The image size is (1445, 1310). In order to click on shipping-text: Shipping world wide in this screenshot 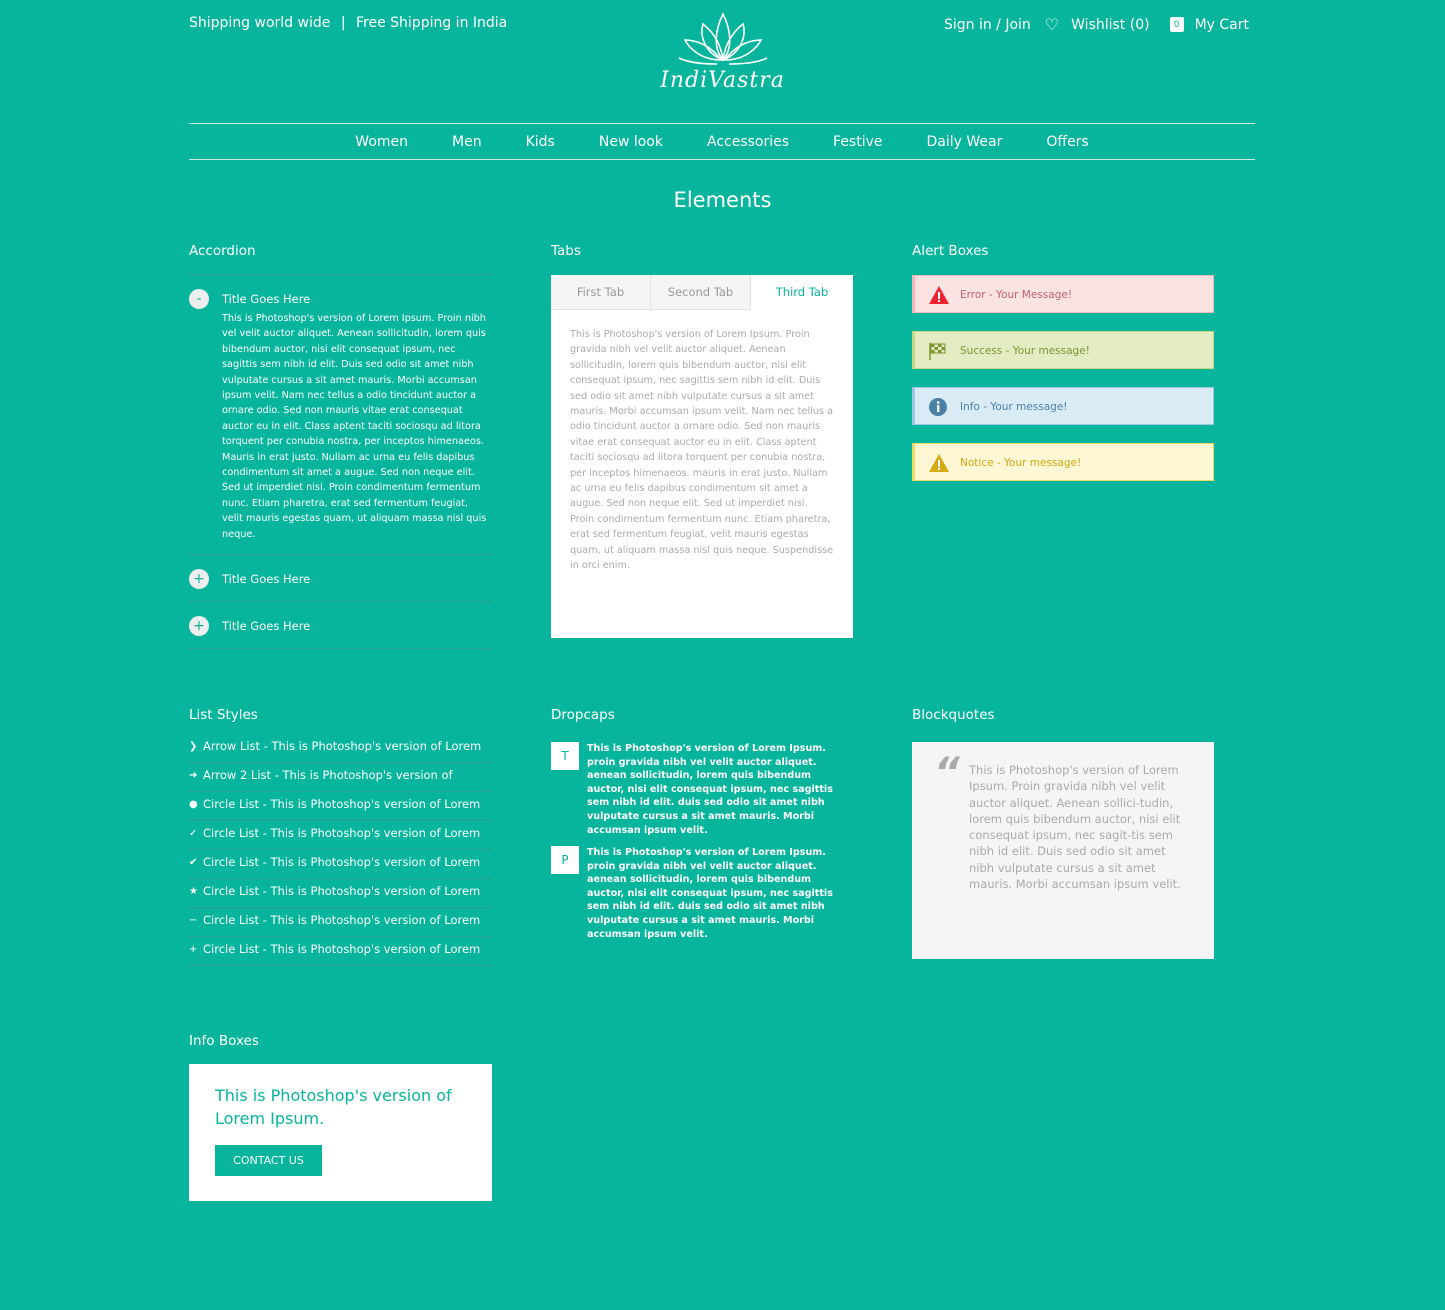, I will do `click(260, 23)`.